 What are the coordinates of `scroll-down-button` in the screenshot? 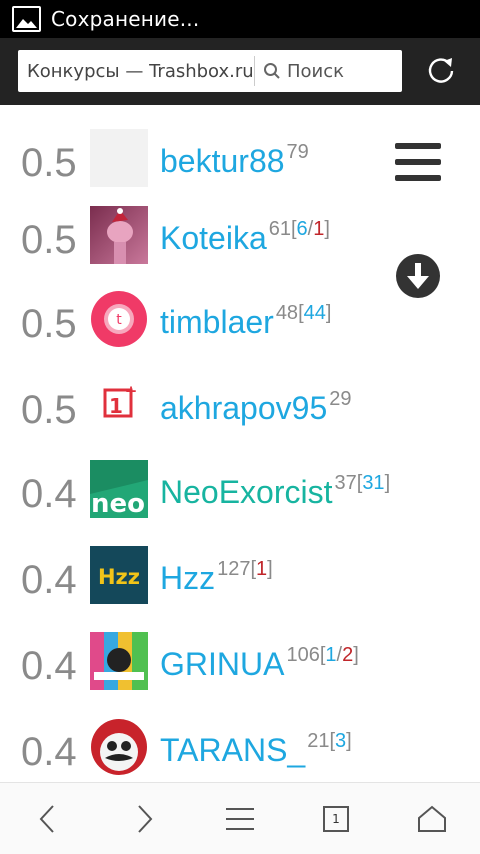 It's located at (418, 276).